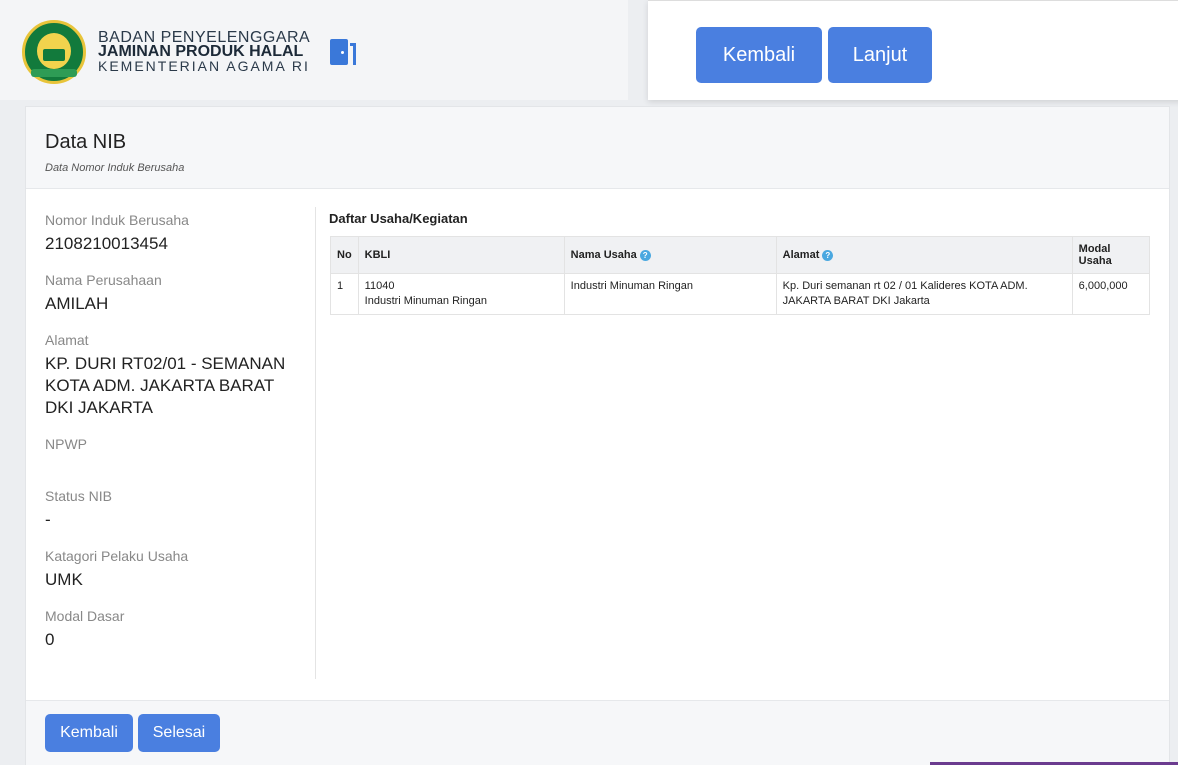 This screenshot has height=765, width=1178. What do you see at coordinates (175, 453) in the screenshot?
I see `field-npwp: NPWP` at bounding box center [175, 453].